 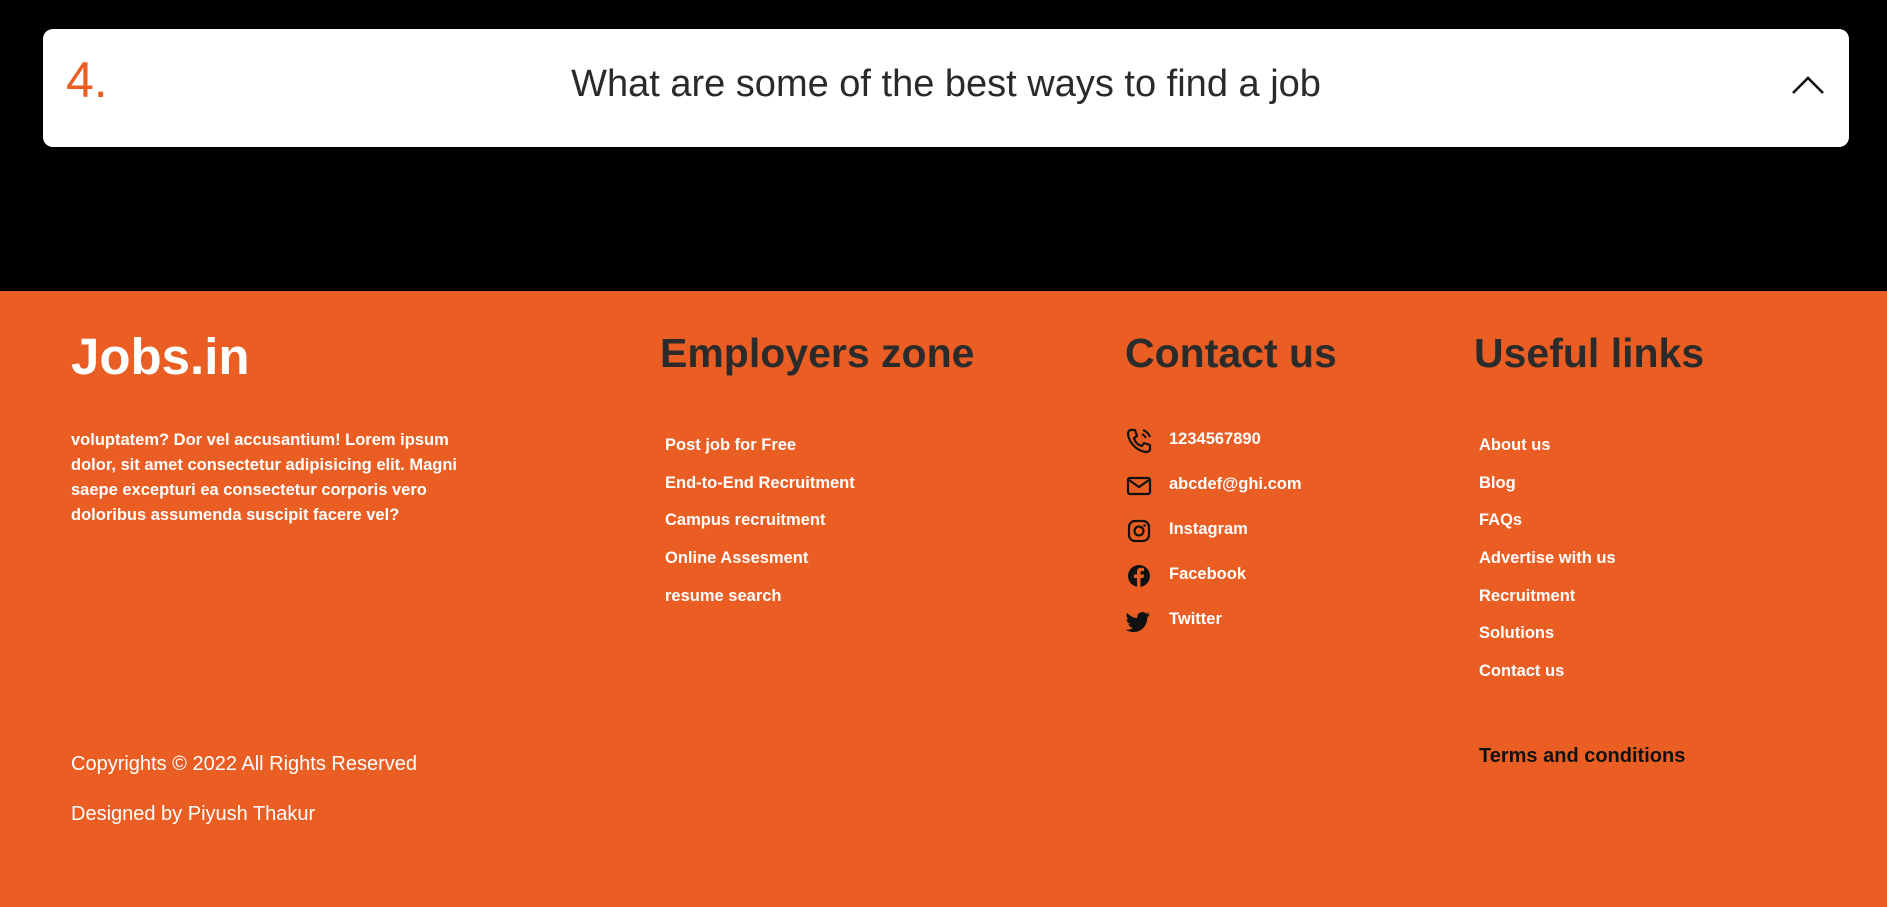 What do you see at coordinates (193, 814) in the screenshot?
I see `designed-by-text: Designed by Piyush Thakur` at bounding box center [193, 814].